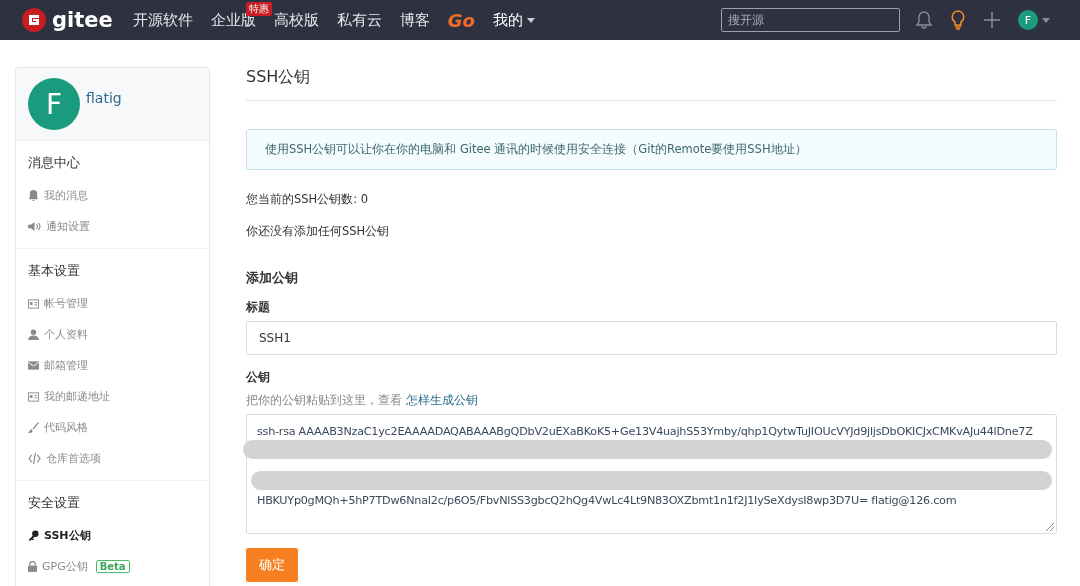 This screenshot has width=1080, height=586. What do you see at coordinates (442, 400) in the screenshot?
I see `help-link: 怎样生成公钥` at bounding box center [442, 400].